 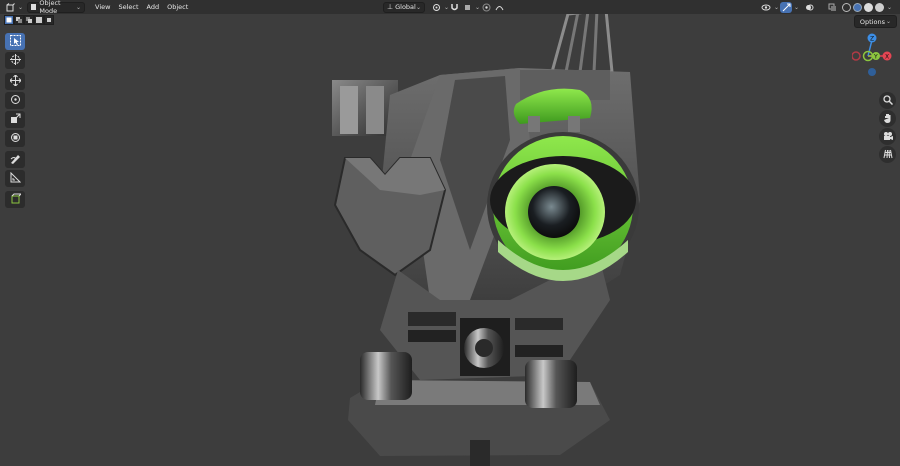 What do you see at coordinates (872, 39) in the screenshot?
I see `gizmo-z-label: Z` at bounding box center [872, 39].